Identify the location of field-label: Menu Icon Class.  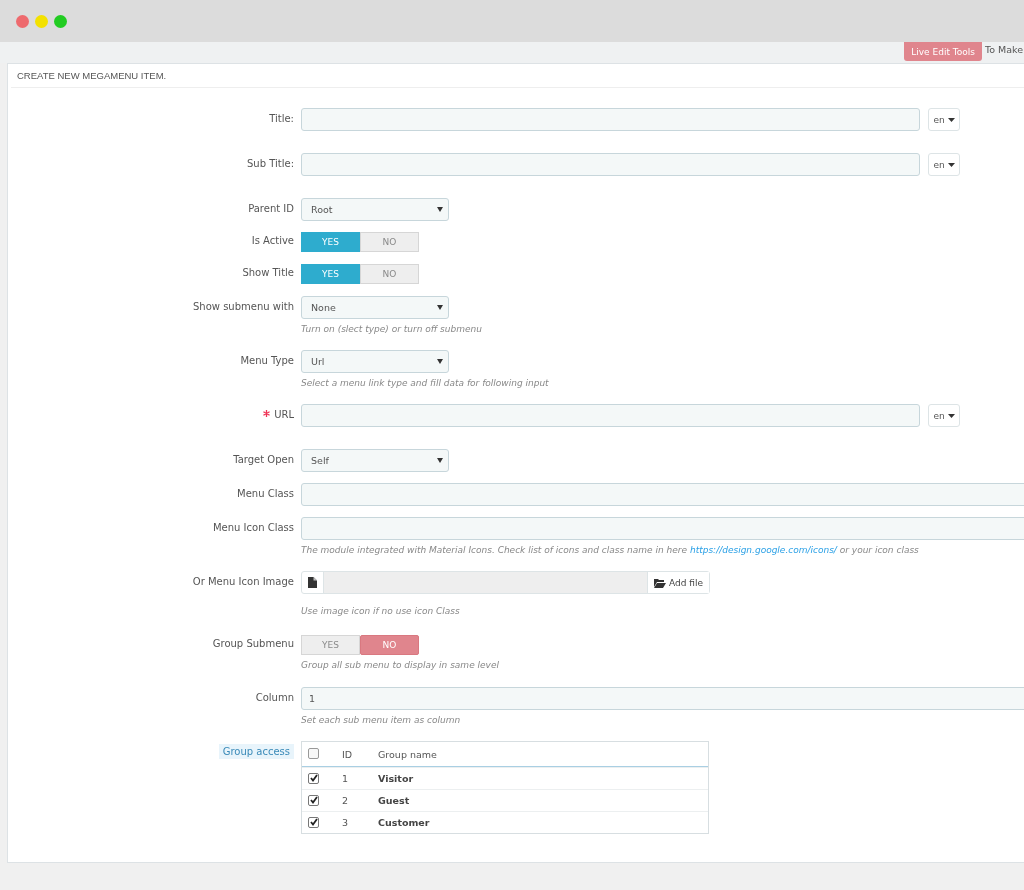
(253, 527).